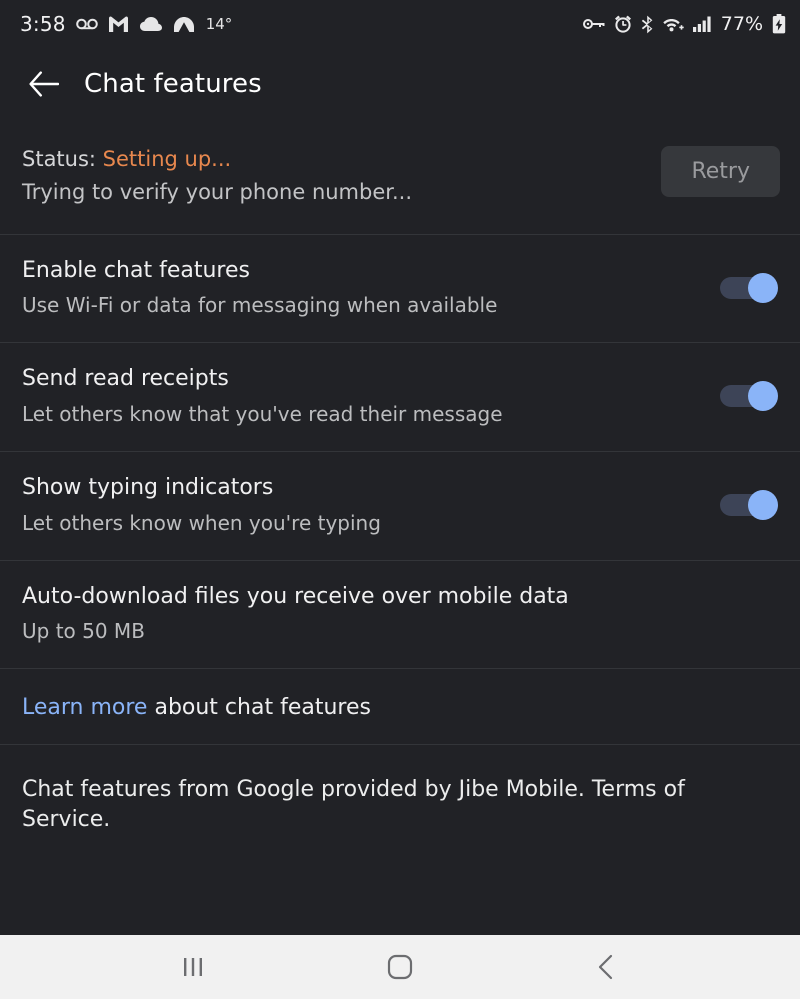 The image size is (800, 999). Describe the element at coordinates (62, 159) in the screenshot. I see `status-label: Status:` at that location.